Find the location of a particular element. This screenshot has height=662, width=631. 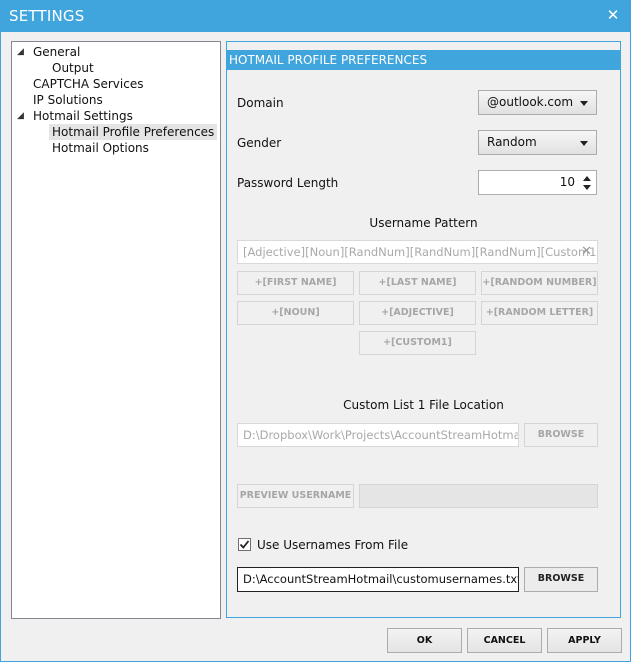

clear-icon: ✕ is located at coordinates (586, 252).